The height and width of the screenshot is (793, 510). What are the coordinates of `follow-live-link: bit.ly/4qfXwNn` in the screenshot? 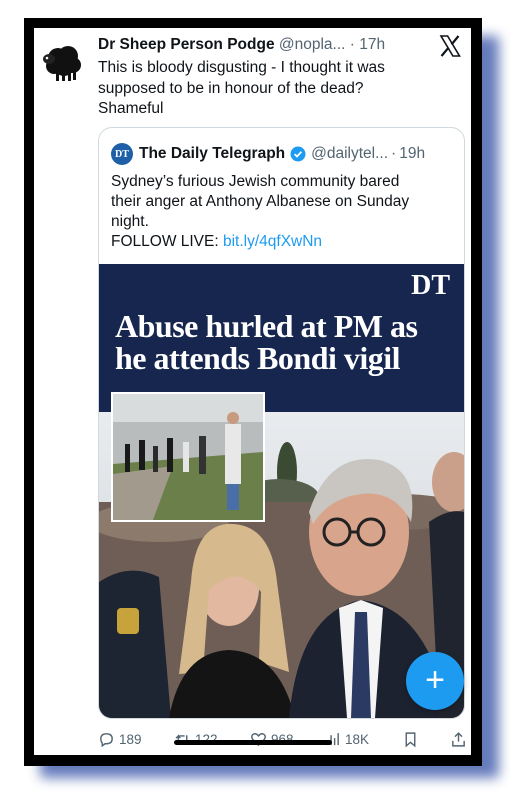 It's located at (272, 241).